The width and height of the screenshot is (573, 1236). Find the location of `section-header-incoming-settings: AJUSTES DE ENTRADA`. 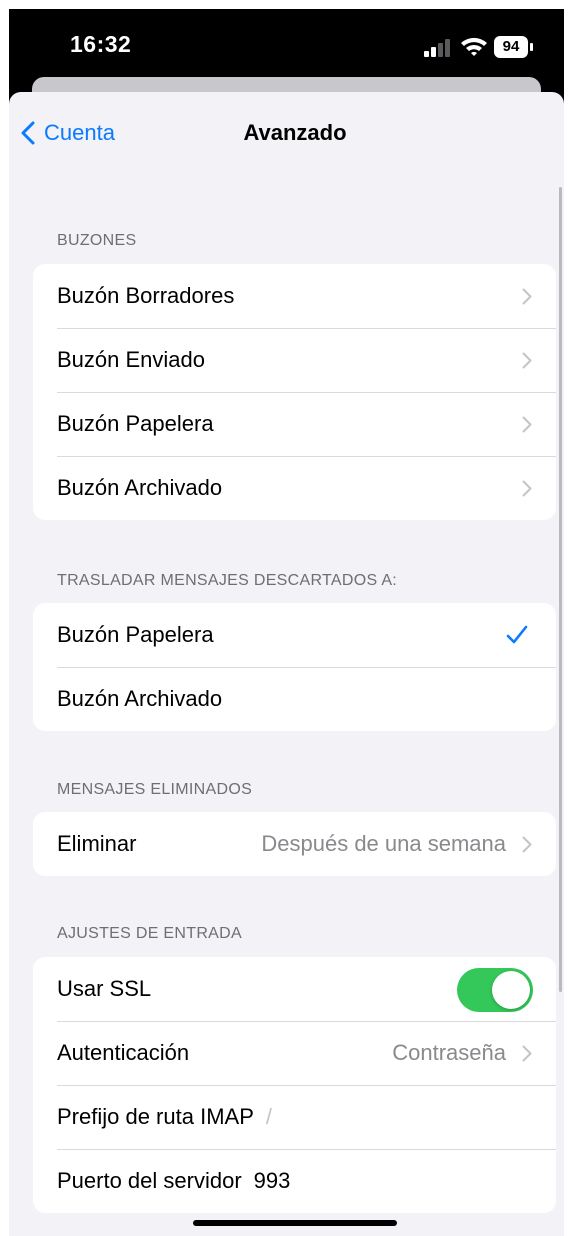

section-header-incoming-settings: AJUSTES DE ENTRADA is located at coordinates (149, 933).